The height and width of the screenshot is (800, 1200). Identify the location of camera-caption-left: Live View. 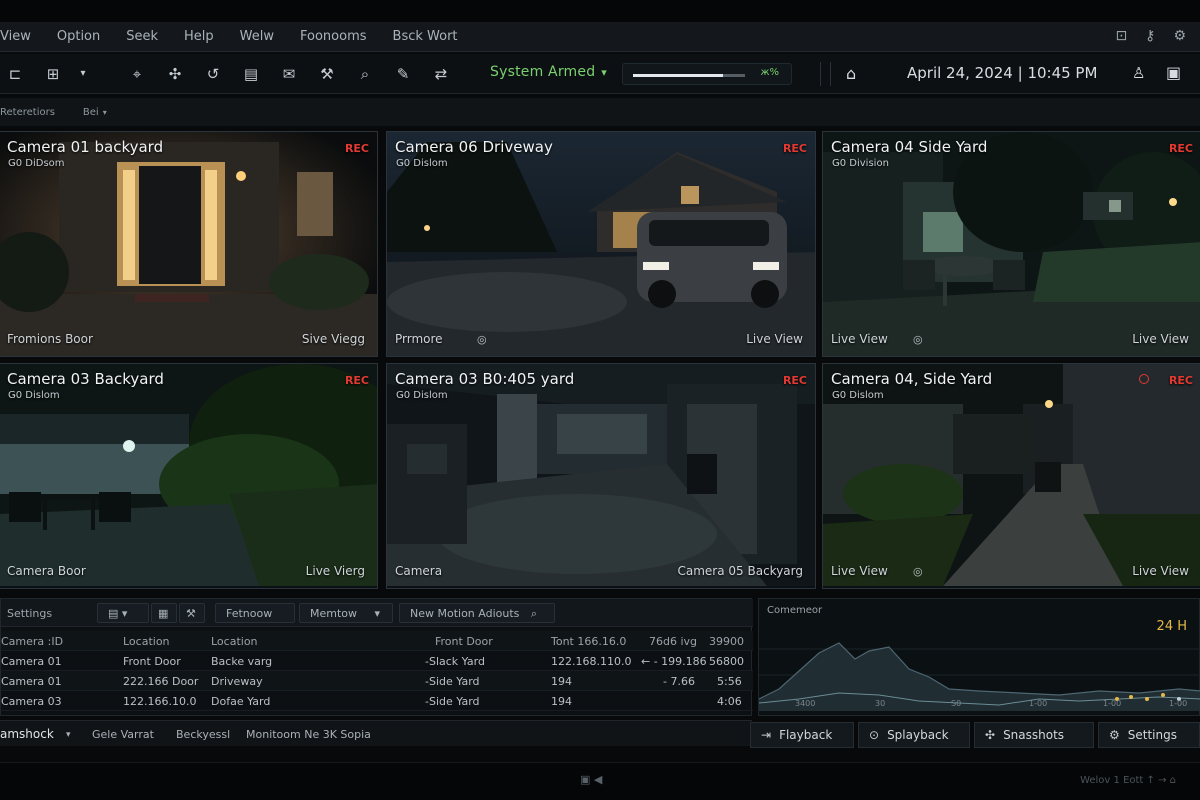
(859, 339).